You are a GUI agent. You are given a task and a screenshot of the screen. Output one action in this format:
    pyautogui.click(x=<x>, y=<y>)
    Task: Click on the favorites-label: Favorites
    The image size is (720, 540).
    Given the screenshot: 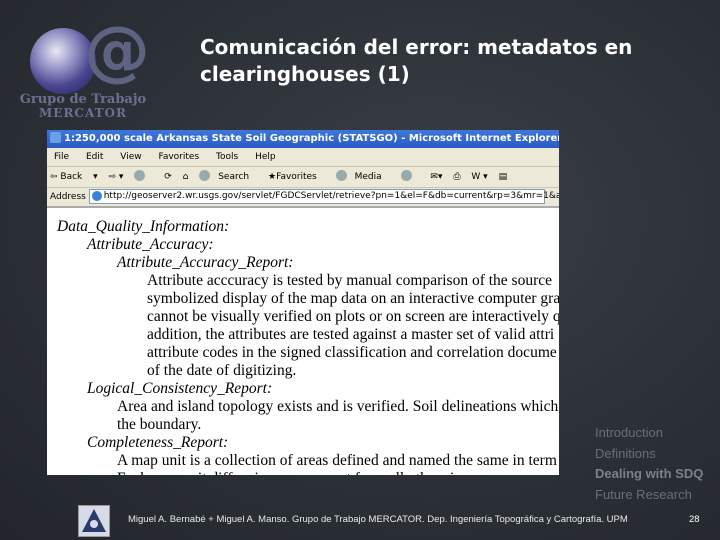 What is the action you would take?
    pyautogui.click(x=296, y=177)
    